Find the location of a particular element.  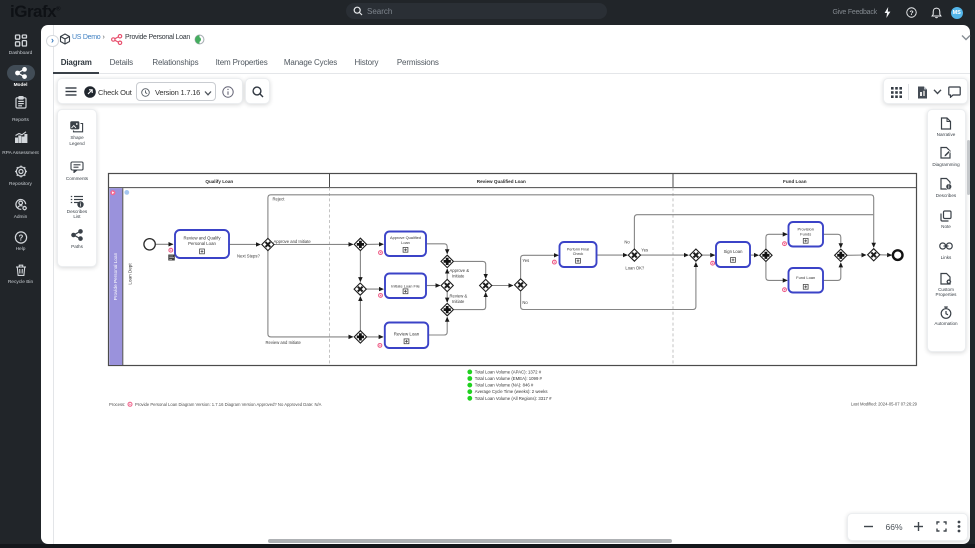

svg-text: Review Loan is located at coordinates (407, 333).